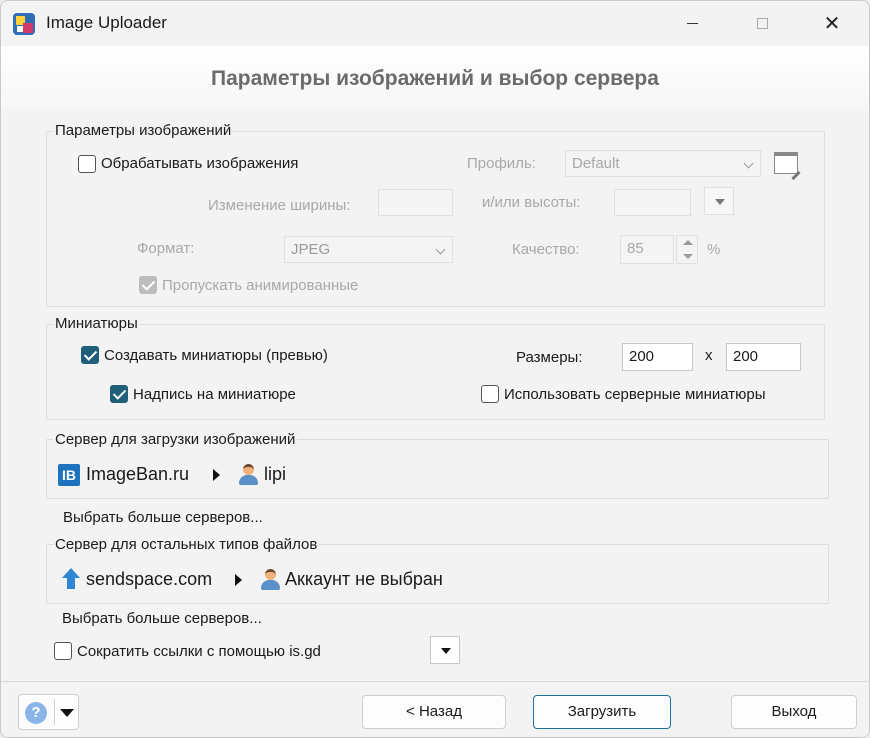 The image size is (870, 738). What do you see at coordinates (763, 357) in the screenshot?
I see `thumb-height-input: 200` at bounding box center [763, 357].